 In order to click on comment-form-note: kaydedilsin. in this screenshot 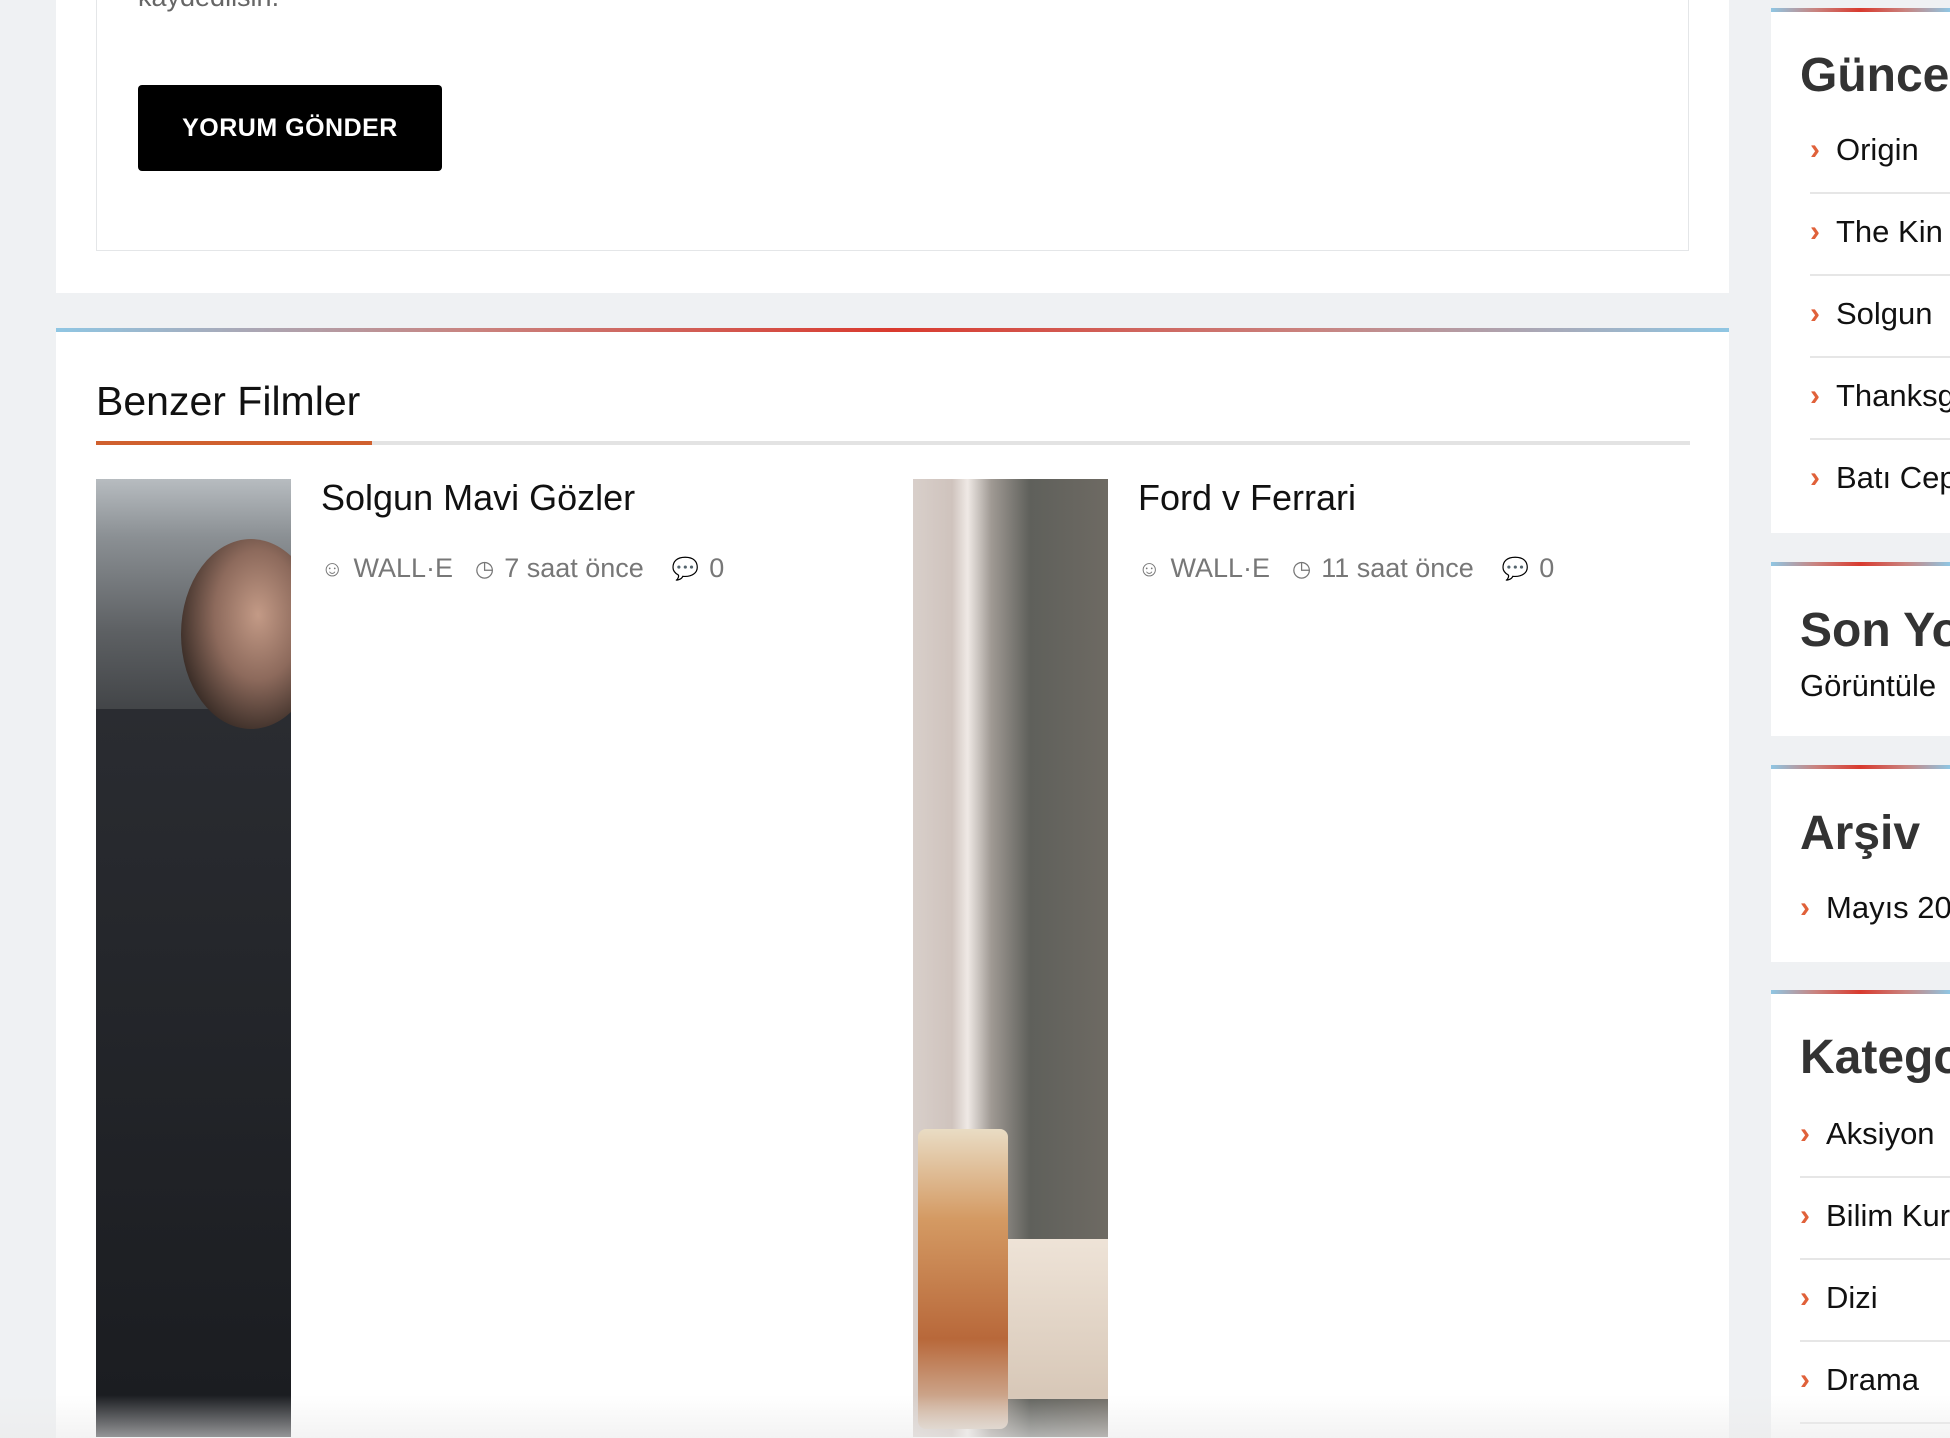, I will do `click(208, 6)`.